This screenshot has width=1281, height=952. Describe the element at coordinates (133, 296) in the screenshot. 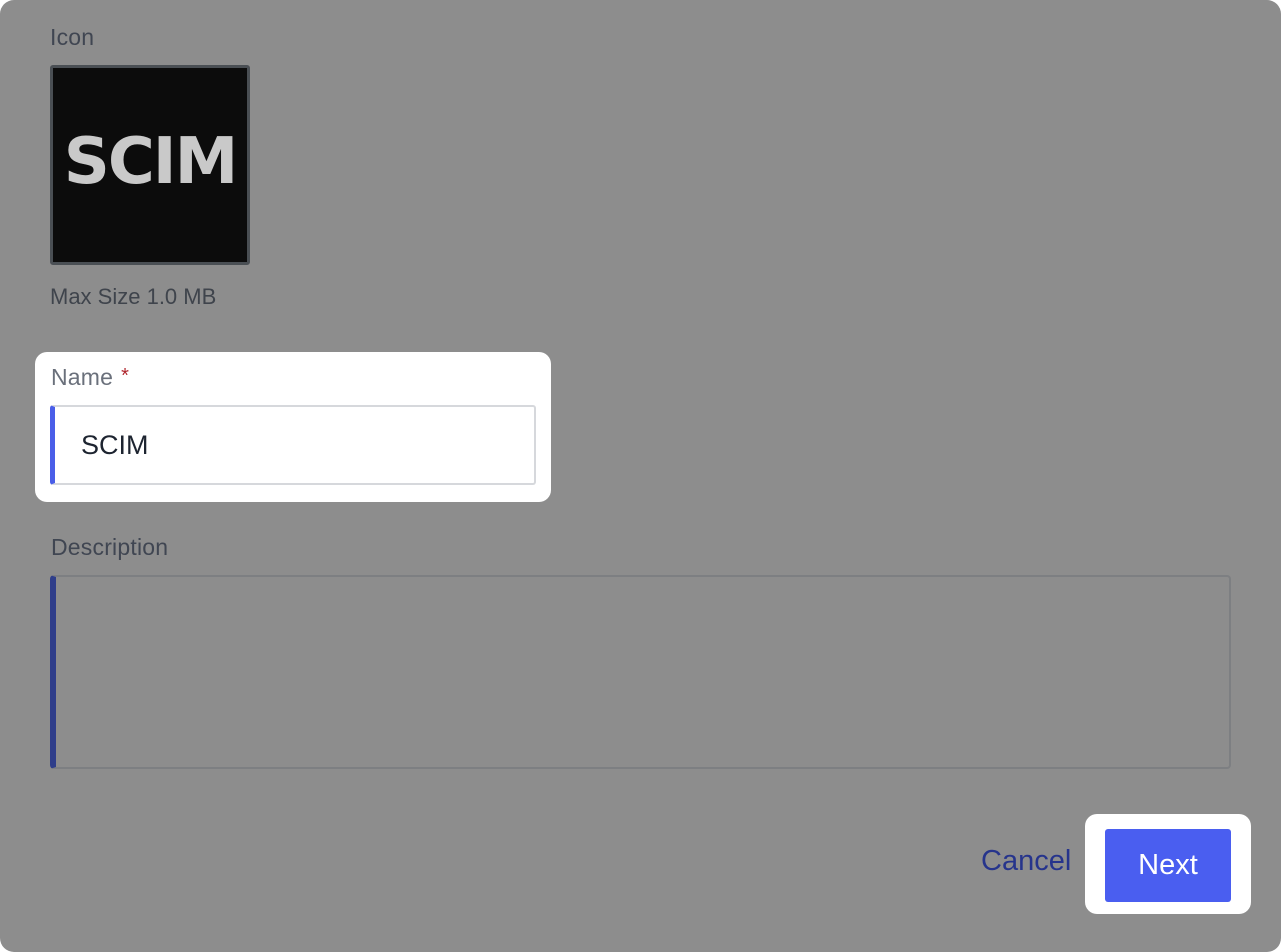

I see `max-size-hint: Max Size 1.0 MB` at that location.